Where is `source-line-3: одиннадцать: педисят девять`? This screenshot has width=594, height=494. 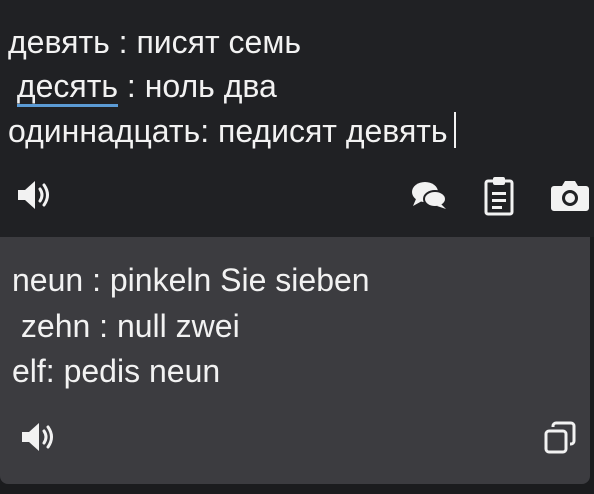 source-line-3: одиннадцать: педисят девять is located at coordinates (232, 131).